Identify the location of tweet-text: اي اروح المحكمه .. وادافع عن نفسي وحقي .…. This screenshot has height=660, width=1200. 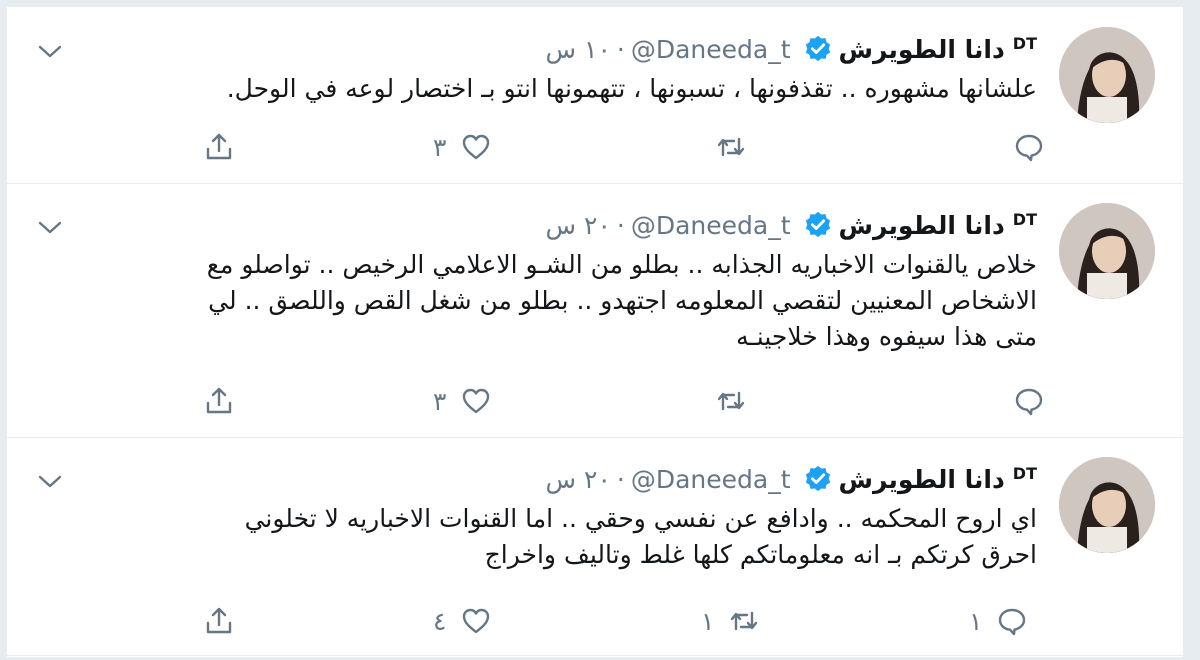
(537, 537).